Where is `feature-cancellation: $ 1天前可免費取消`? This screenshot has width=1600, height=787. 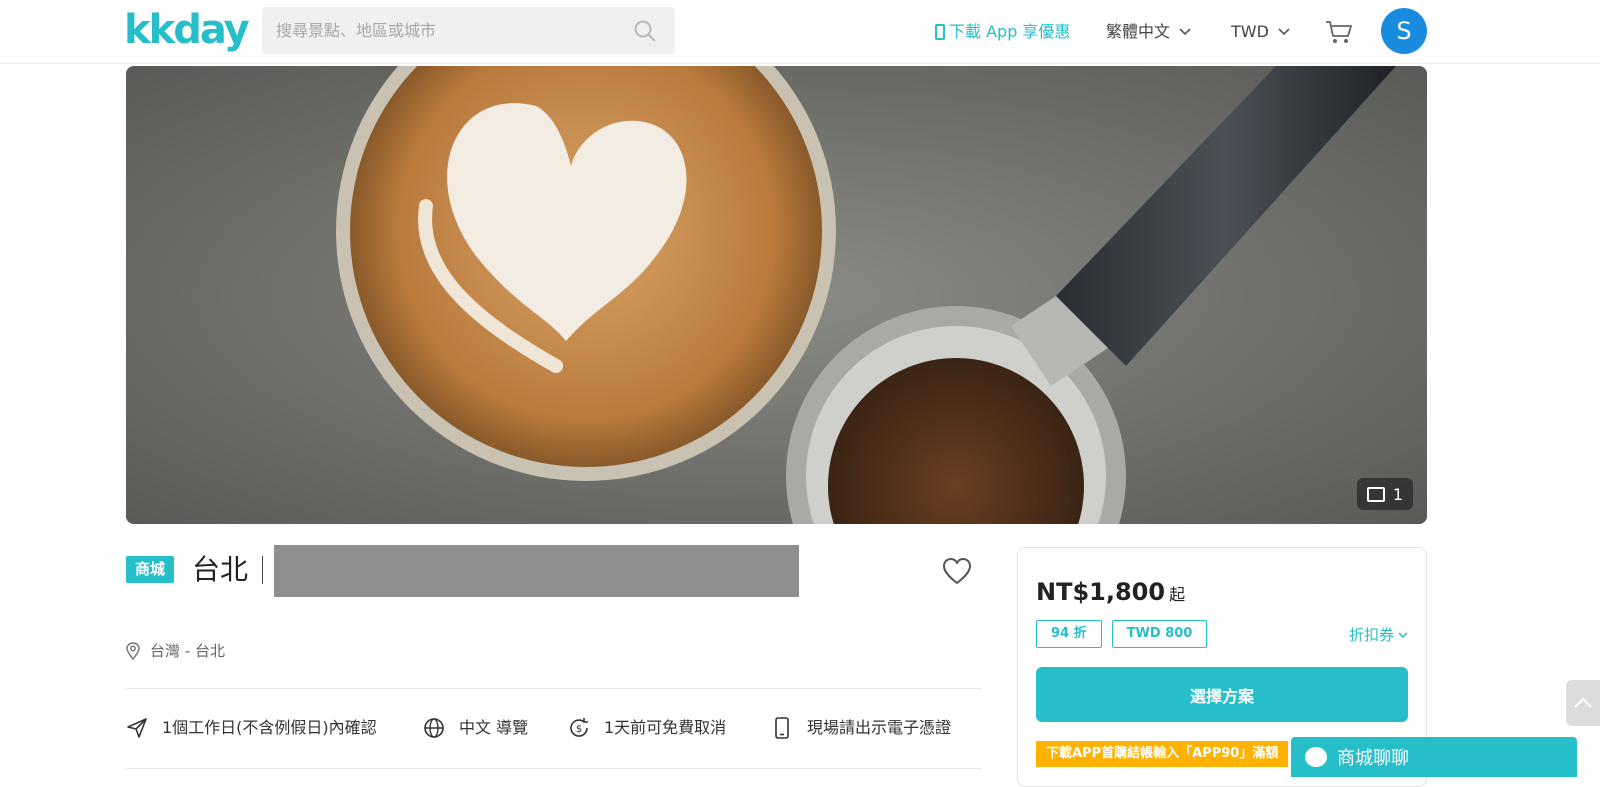
feature-cancellation: $ 1天前可免費取消 is located at coordinates (669, 728).